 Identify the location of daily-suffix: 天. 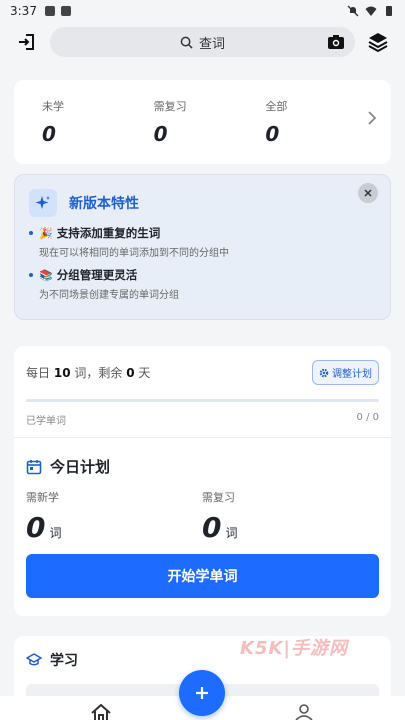
(144, 373).